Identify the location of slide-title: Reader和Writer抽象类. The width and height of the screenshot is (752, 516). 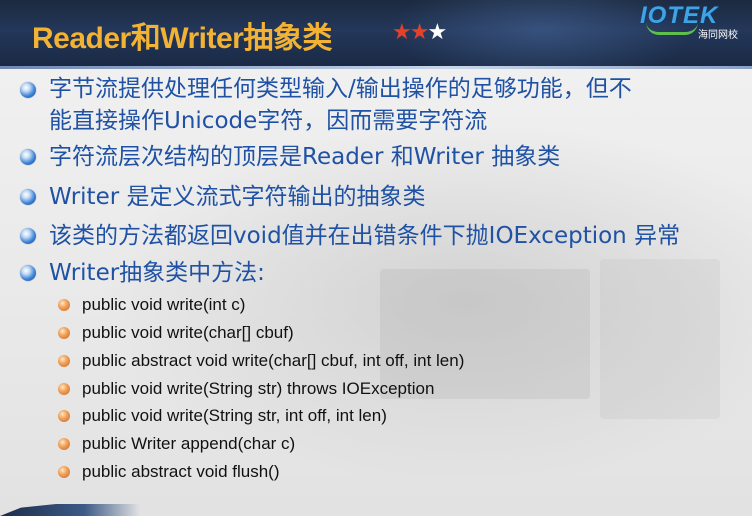
(182, 38).